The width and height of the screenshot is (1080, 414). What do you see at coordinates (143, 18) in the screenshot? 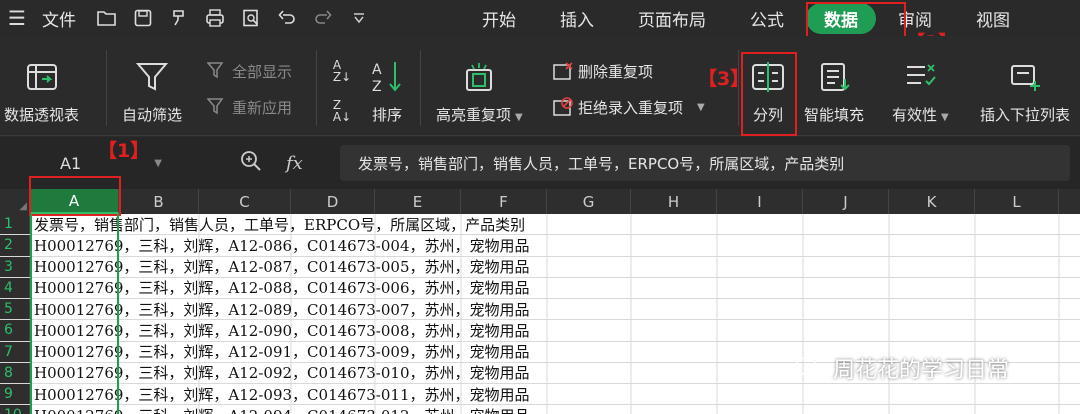
I see `save-icon` at bounding box center [143, 18].